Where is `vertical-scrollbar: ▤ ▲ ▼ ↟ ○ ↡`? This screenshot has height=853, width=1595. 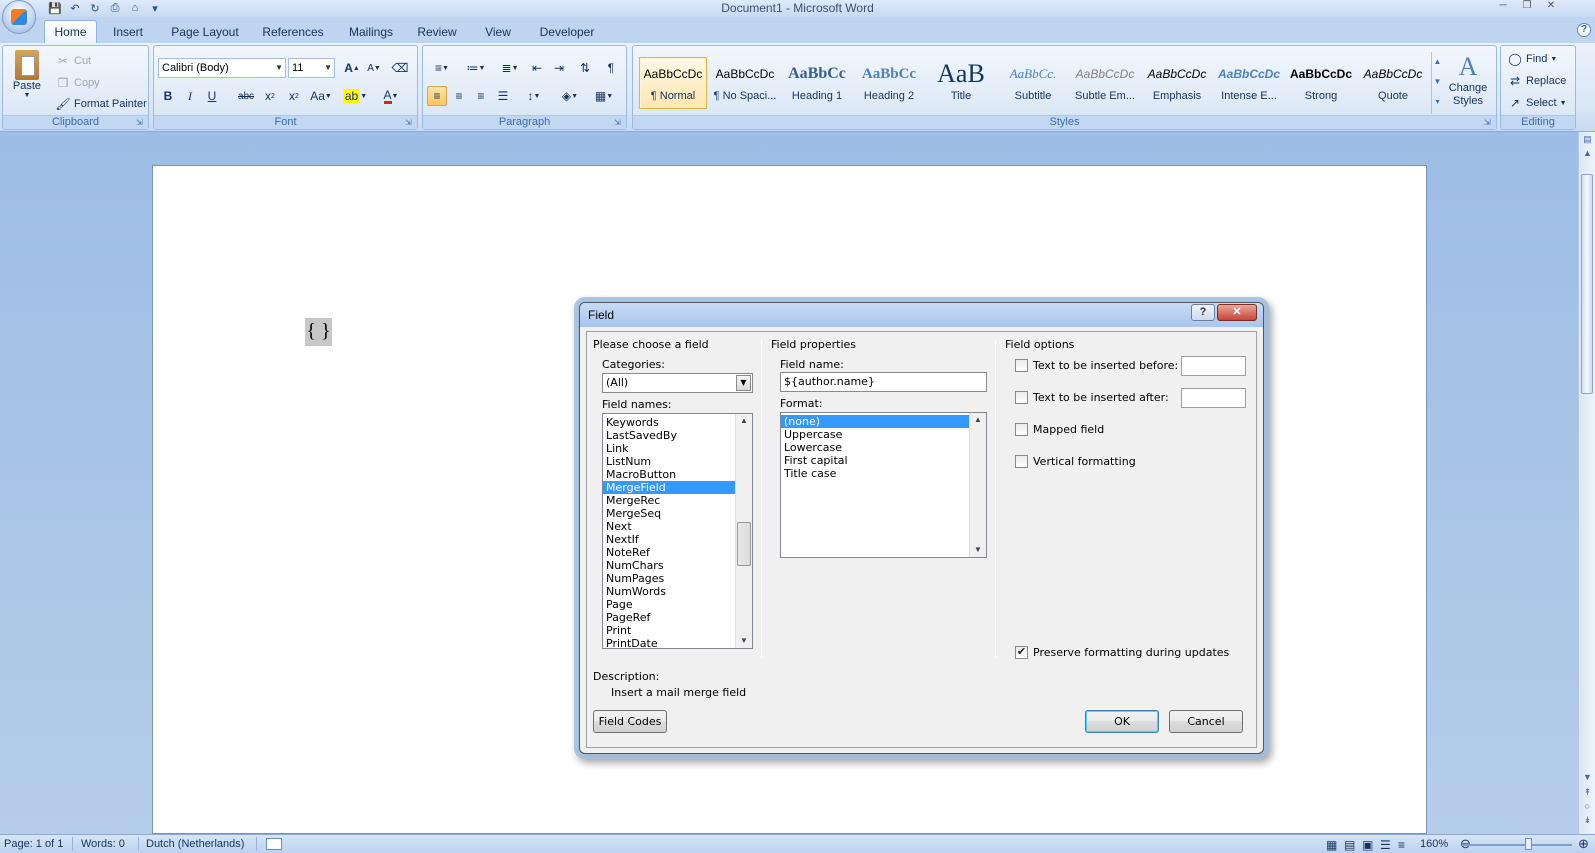 vertical-scrollbar: ▤ ▲ ▼ ↟ ○ ↡ is located at coordinates (1586, 483).